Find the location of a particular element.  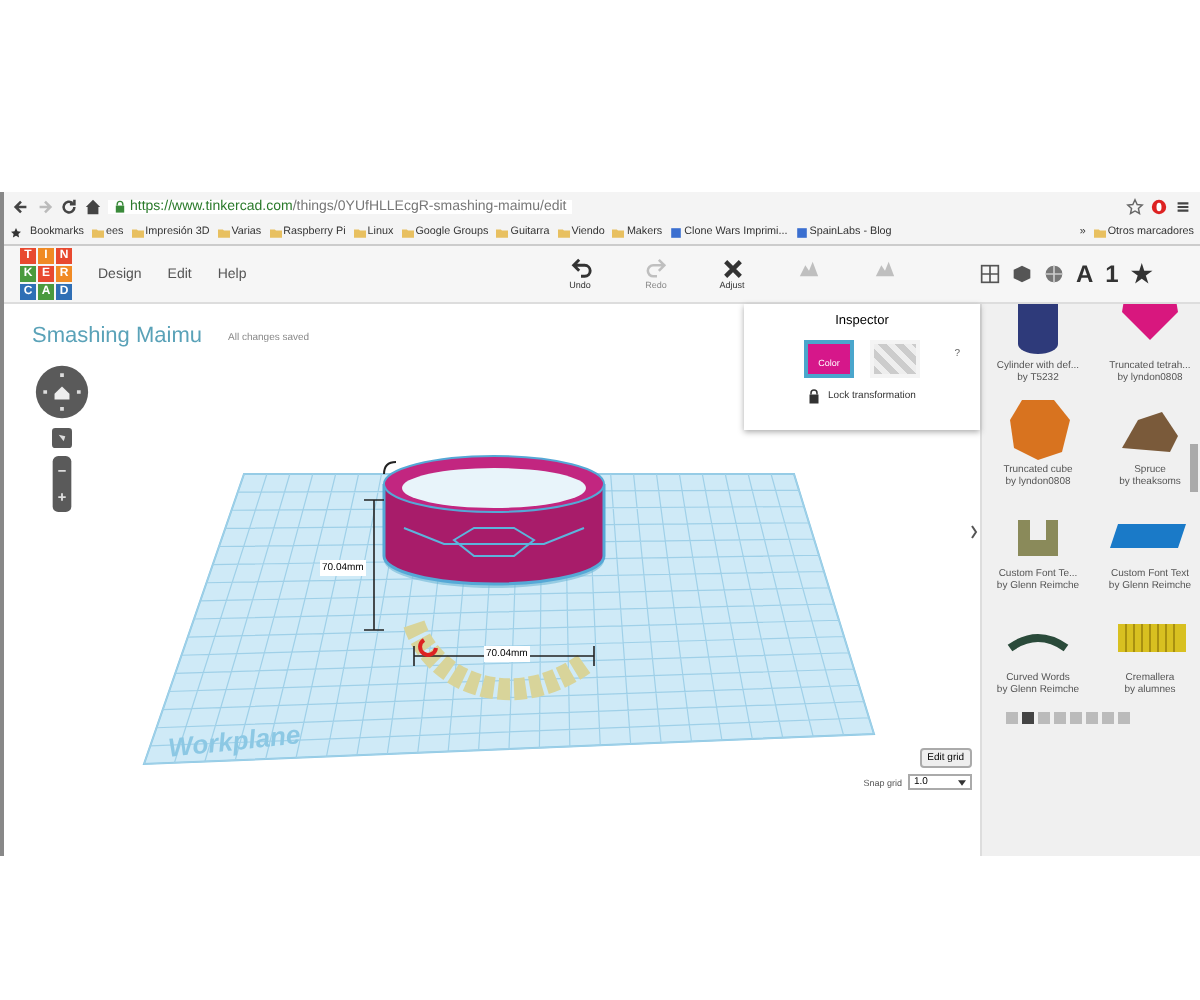

chevron-right-icon is located at coordinates (974, 532).